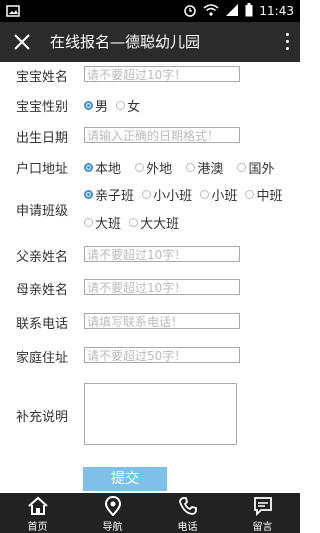 The height and width of the screenshot is (533, 320). What do you see at coordinates (218, 194) in the screenshot?
I see `class-option-junior: 小班` at bounding box center [218, 194].